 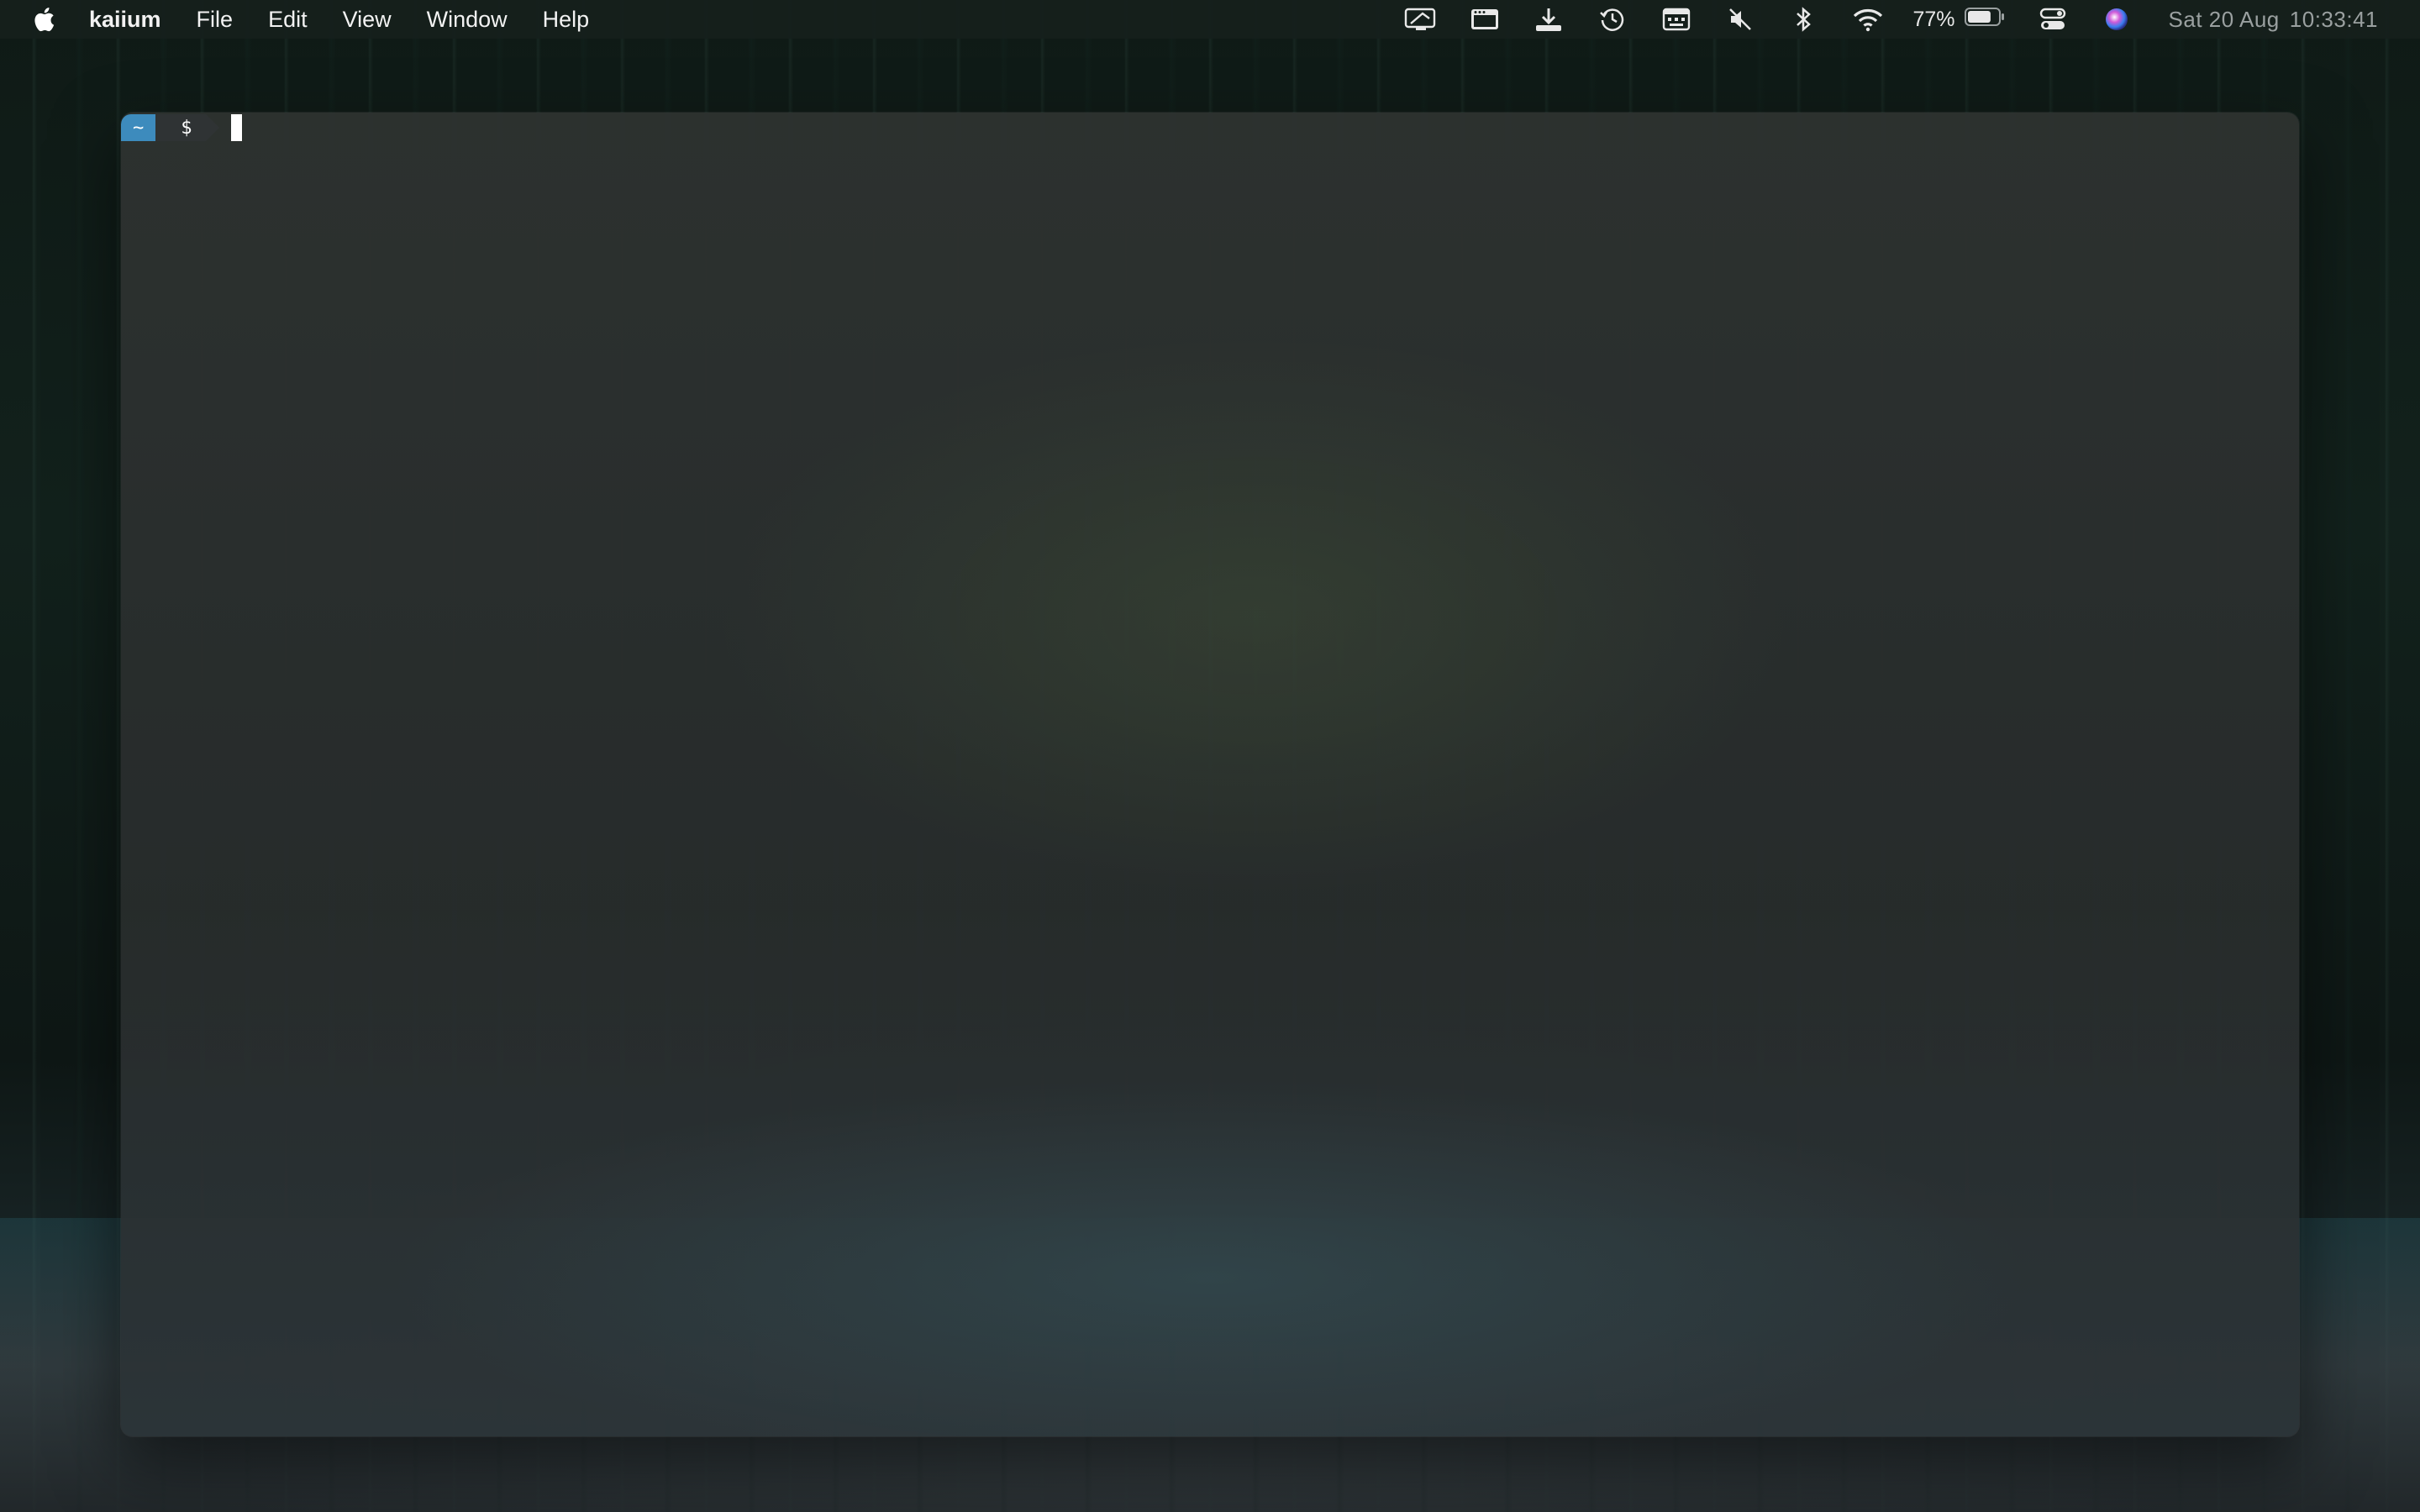 What do you see at coordinates (1897, 19) in the screenshot?
I see `menu-bar-extras: 77% Sat 20 Aug 10:33:41` at bounding box center [1897, 19].